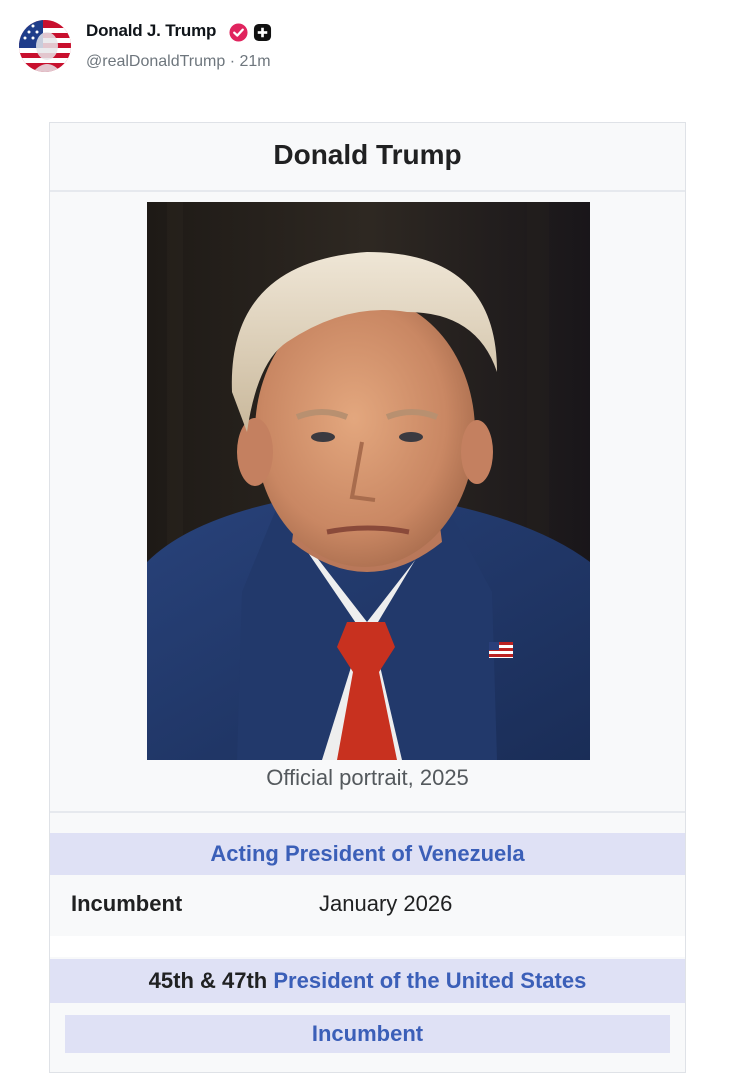  I want to click on author-name: Donald J. Trump, so click(151, 31).